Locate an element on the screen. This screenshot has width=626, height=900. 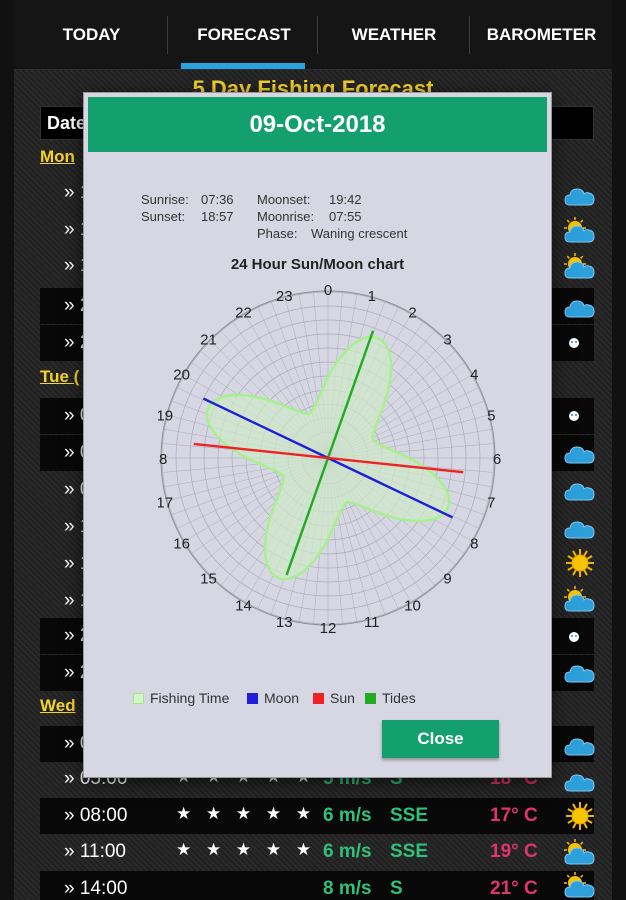
hour-tick-label: 4 is located at coordinates (474, 375).